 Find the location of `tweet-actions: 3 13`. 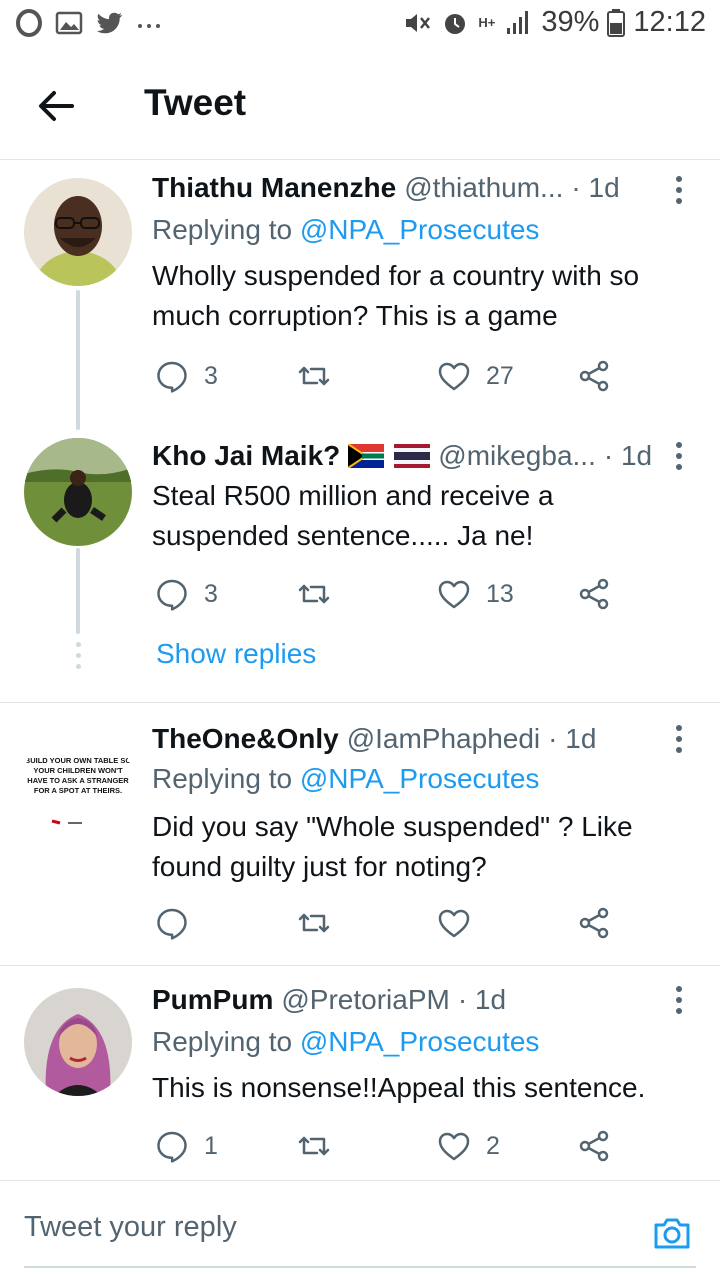

tweet-actions: 3 13 is located at coordinates (387, 594).